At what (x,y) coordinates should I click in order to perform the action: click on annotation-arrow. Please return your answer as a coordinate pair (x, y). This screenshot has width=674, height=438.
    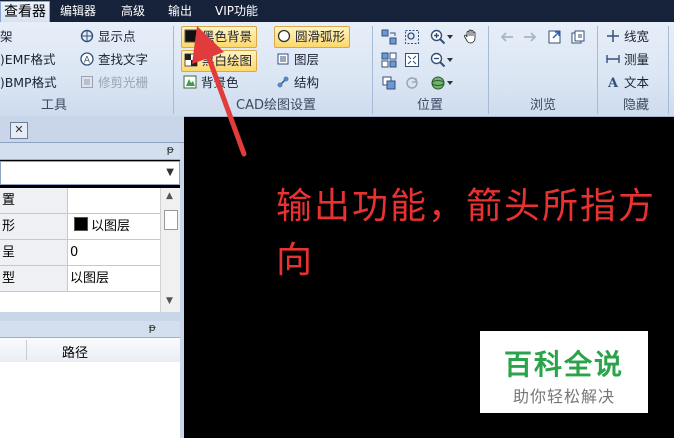
    Looking at the image, I should click on (219, 91).